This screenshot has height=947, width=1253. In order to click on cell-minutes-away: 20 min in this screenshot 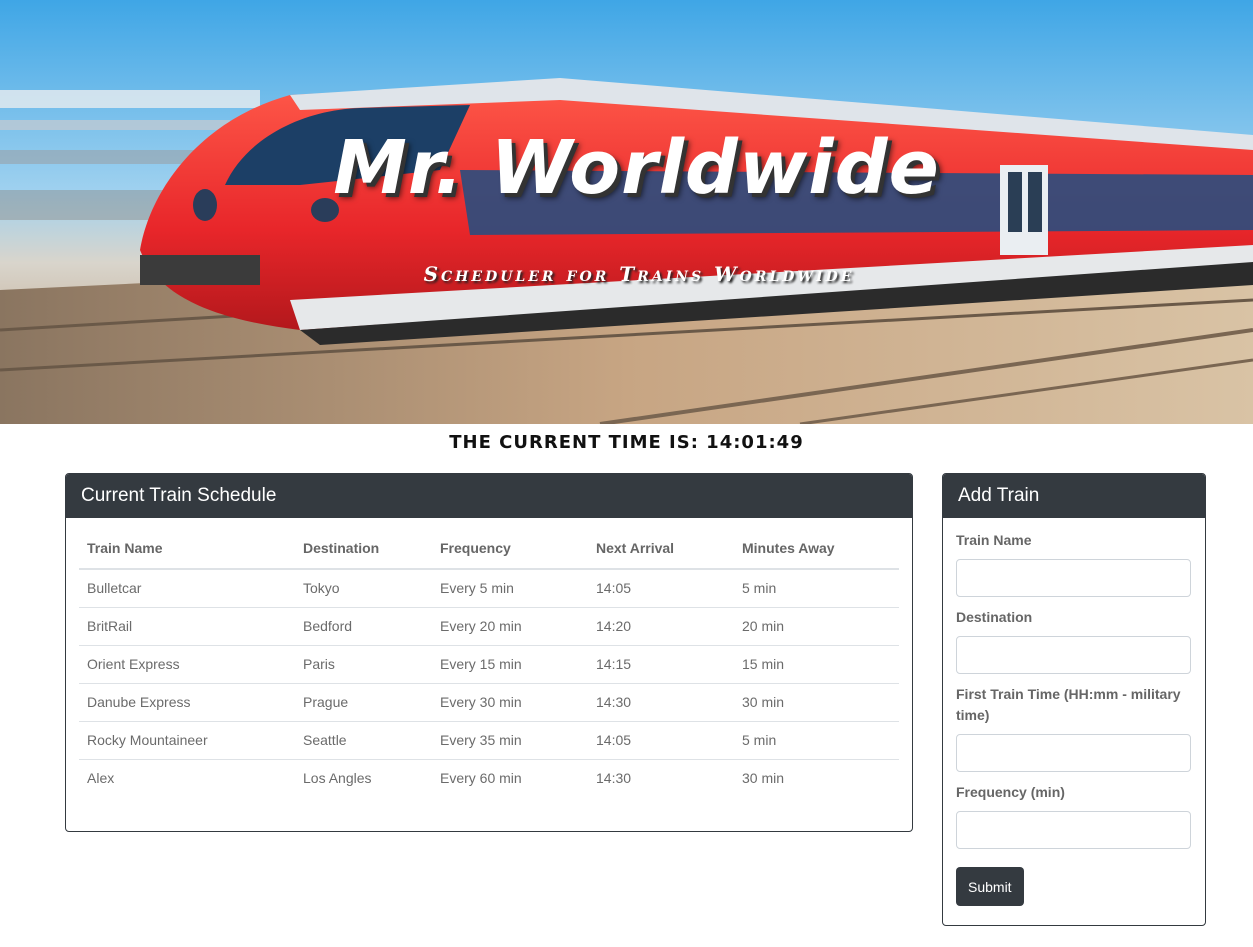, I will do `click(816, 626)`.